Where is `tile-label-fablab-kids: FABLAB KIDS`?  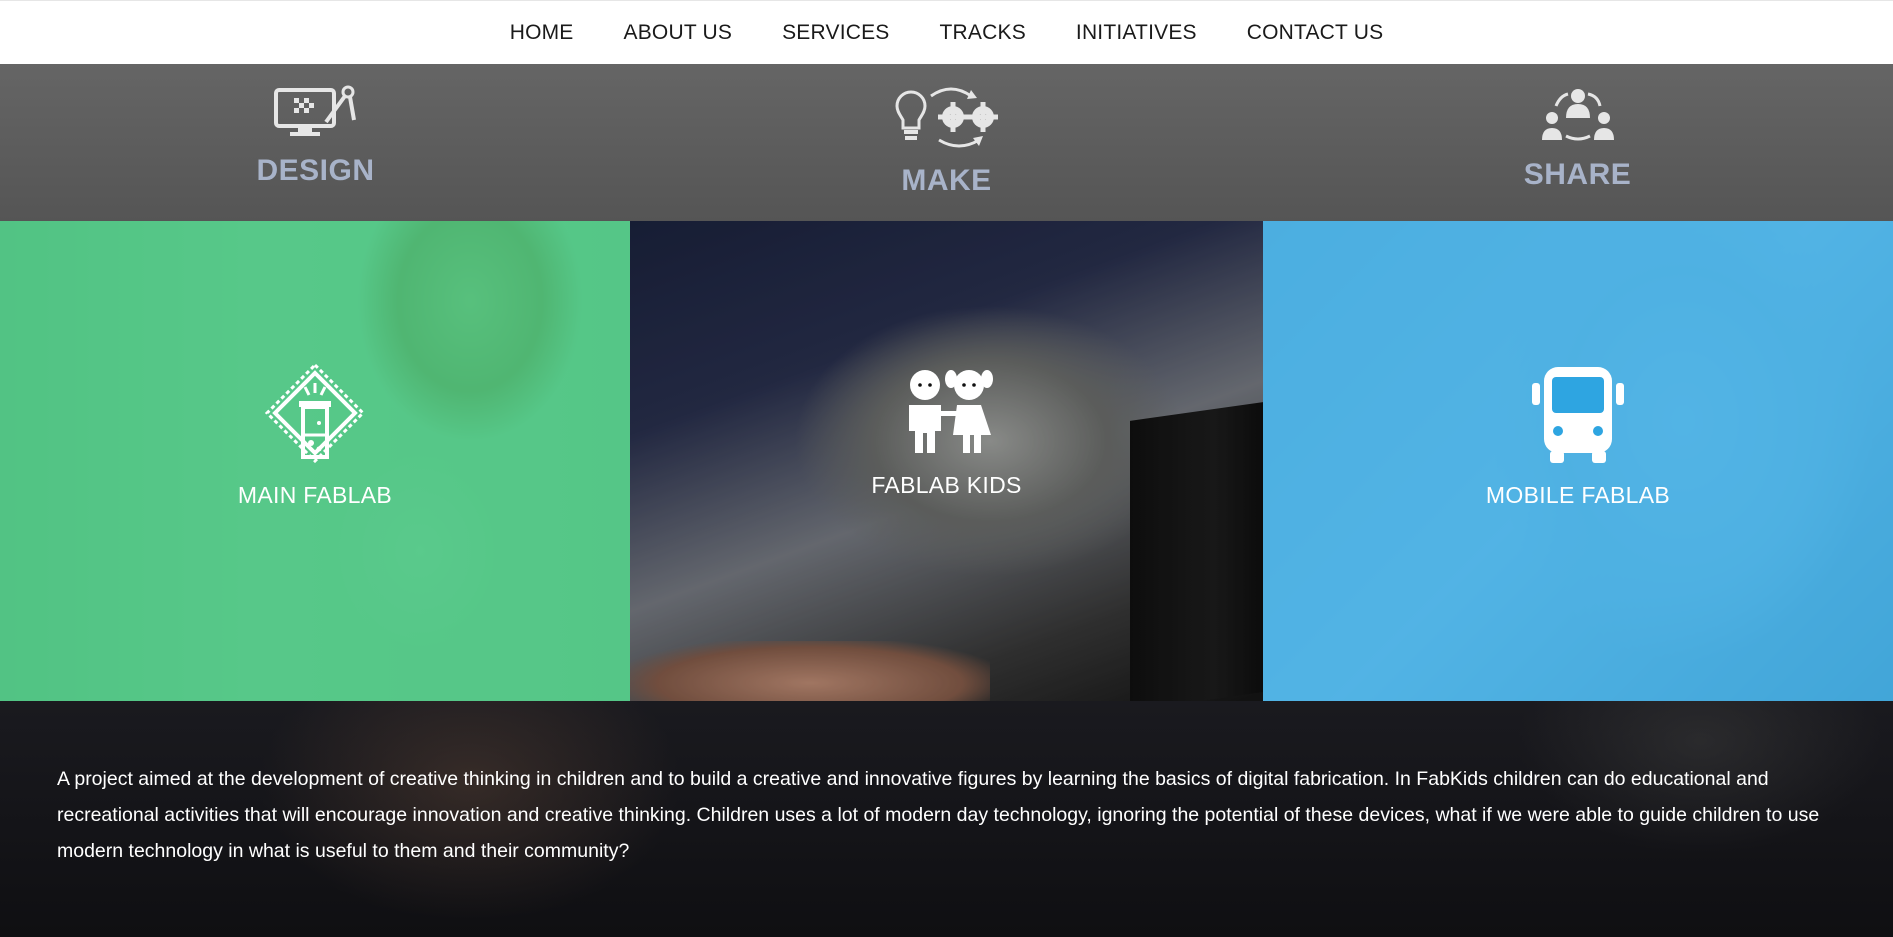
tile-label-fablab-kids: FABLAB KIDS is located at coordinates (946, 485).